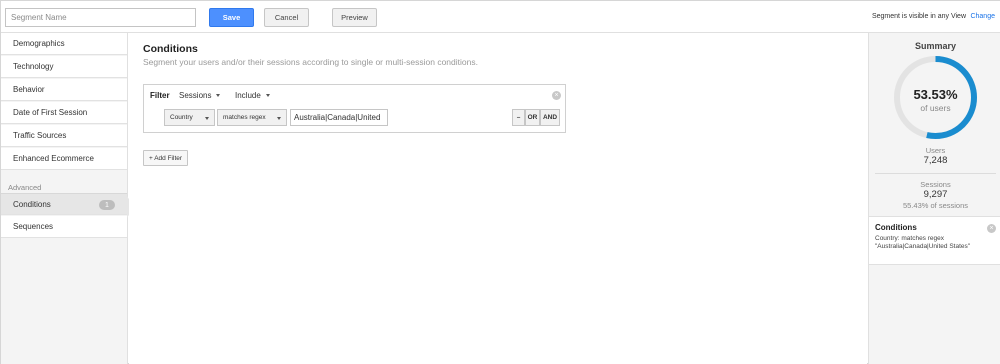 This screenshot has height=364, width=1000. What do you see at coordinates (100, 17) in the screenshot?
I see `segment-name-input` at bounding box center [100, 17].